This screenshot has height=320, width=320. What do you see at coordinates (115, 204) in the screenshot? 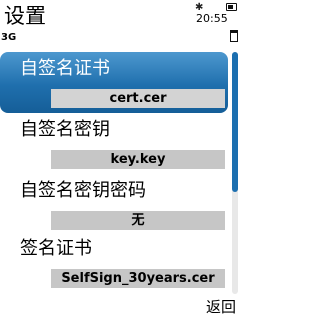
I see `setting-item-key-password: 自签名密钥密码 无` at bounding box center [115, 204].